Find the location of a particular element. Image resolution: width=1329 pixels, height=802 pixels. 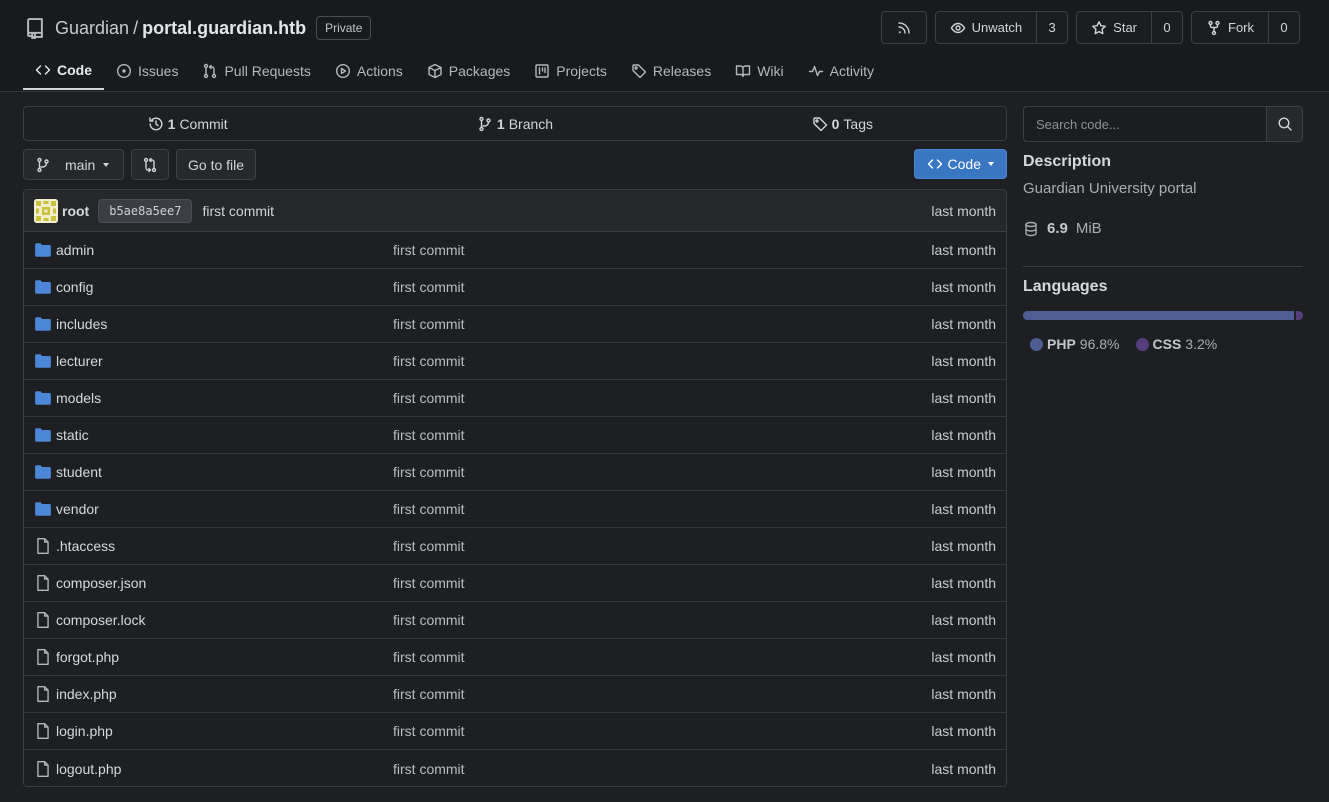

file-row: includes first commit last month is located at coordinates (515, 324).